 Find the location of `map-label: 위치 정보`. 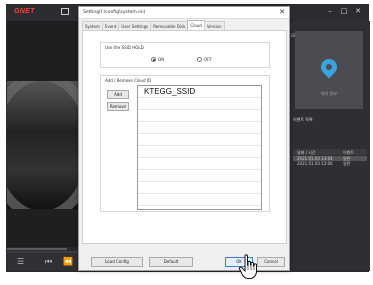

map-label: 위치 정보 is located at coordinates (329, 93).